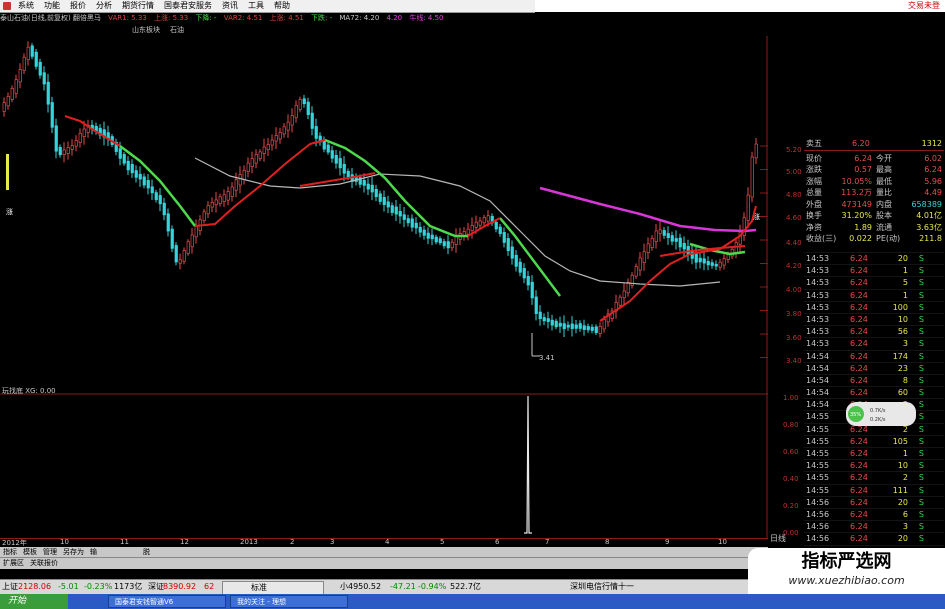  What do you see at coordinates (138, 6) in the screenshot?
I see `menu-futures: 期货行情` at bounding box center [138, 6].